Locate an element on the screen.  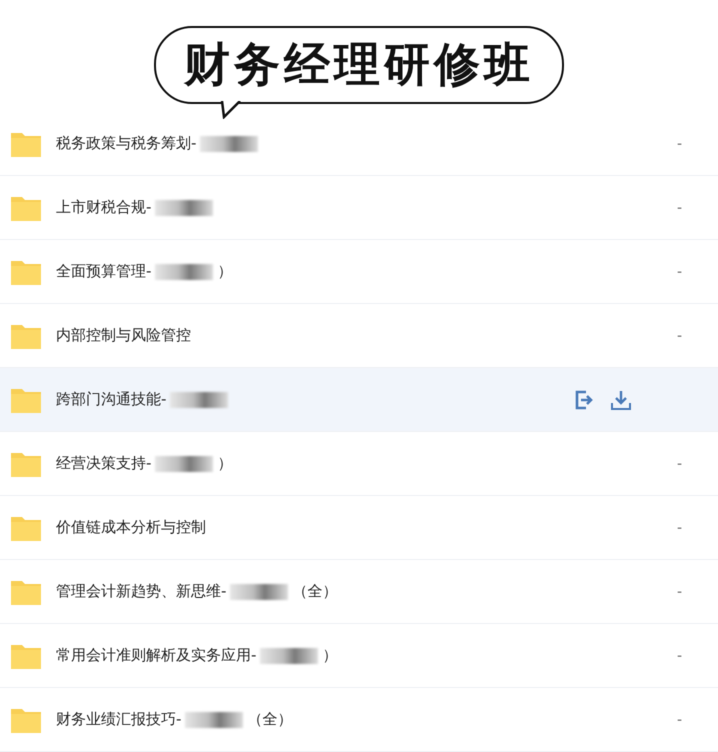
page-title: 财务经理研修班 is located at coordinates (359, 64).